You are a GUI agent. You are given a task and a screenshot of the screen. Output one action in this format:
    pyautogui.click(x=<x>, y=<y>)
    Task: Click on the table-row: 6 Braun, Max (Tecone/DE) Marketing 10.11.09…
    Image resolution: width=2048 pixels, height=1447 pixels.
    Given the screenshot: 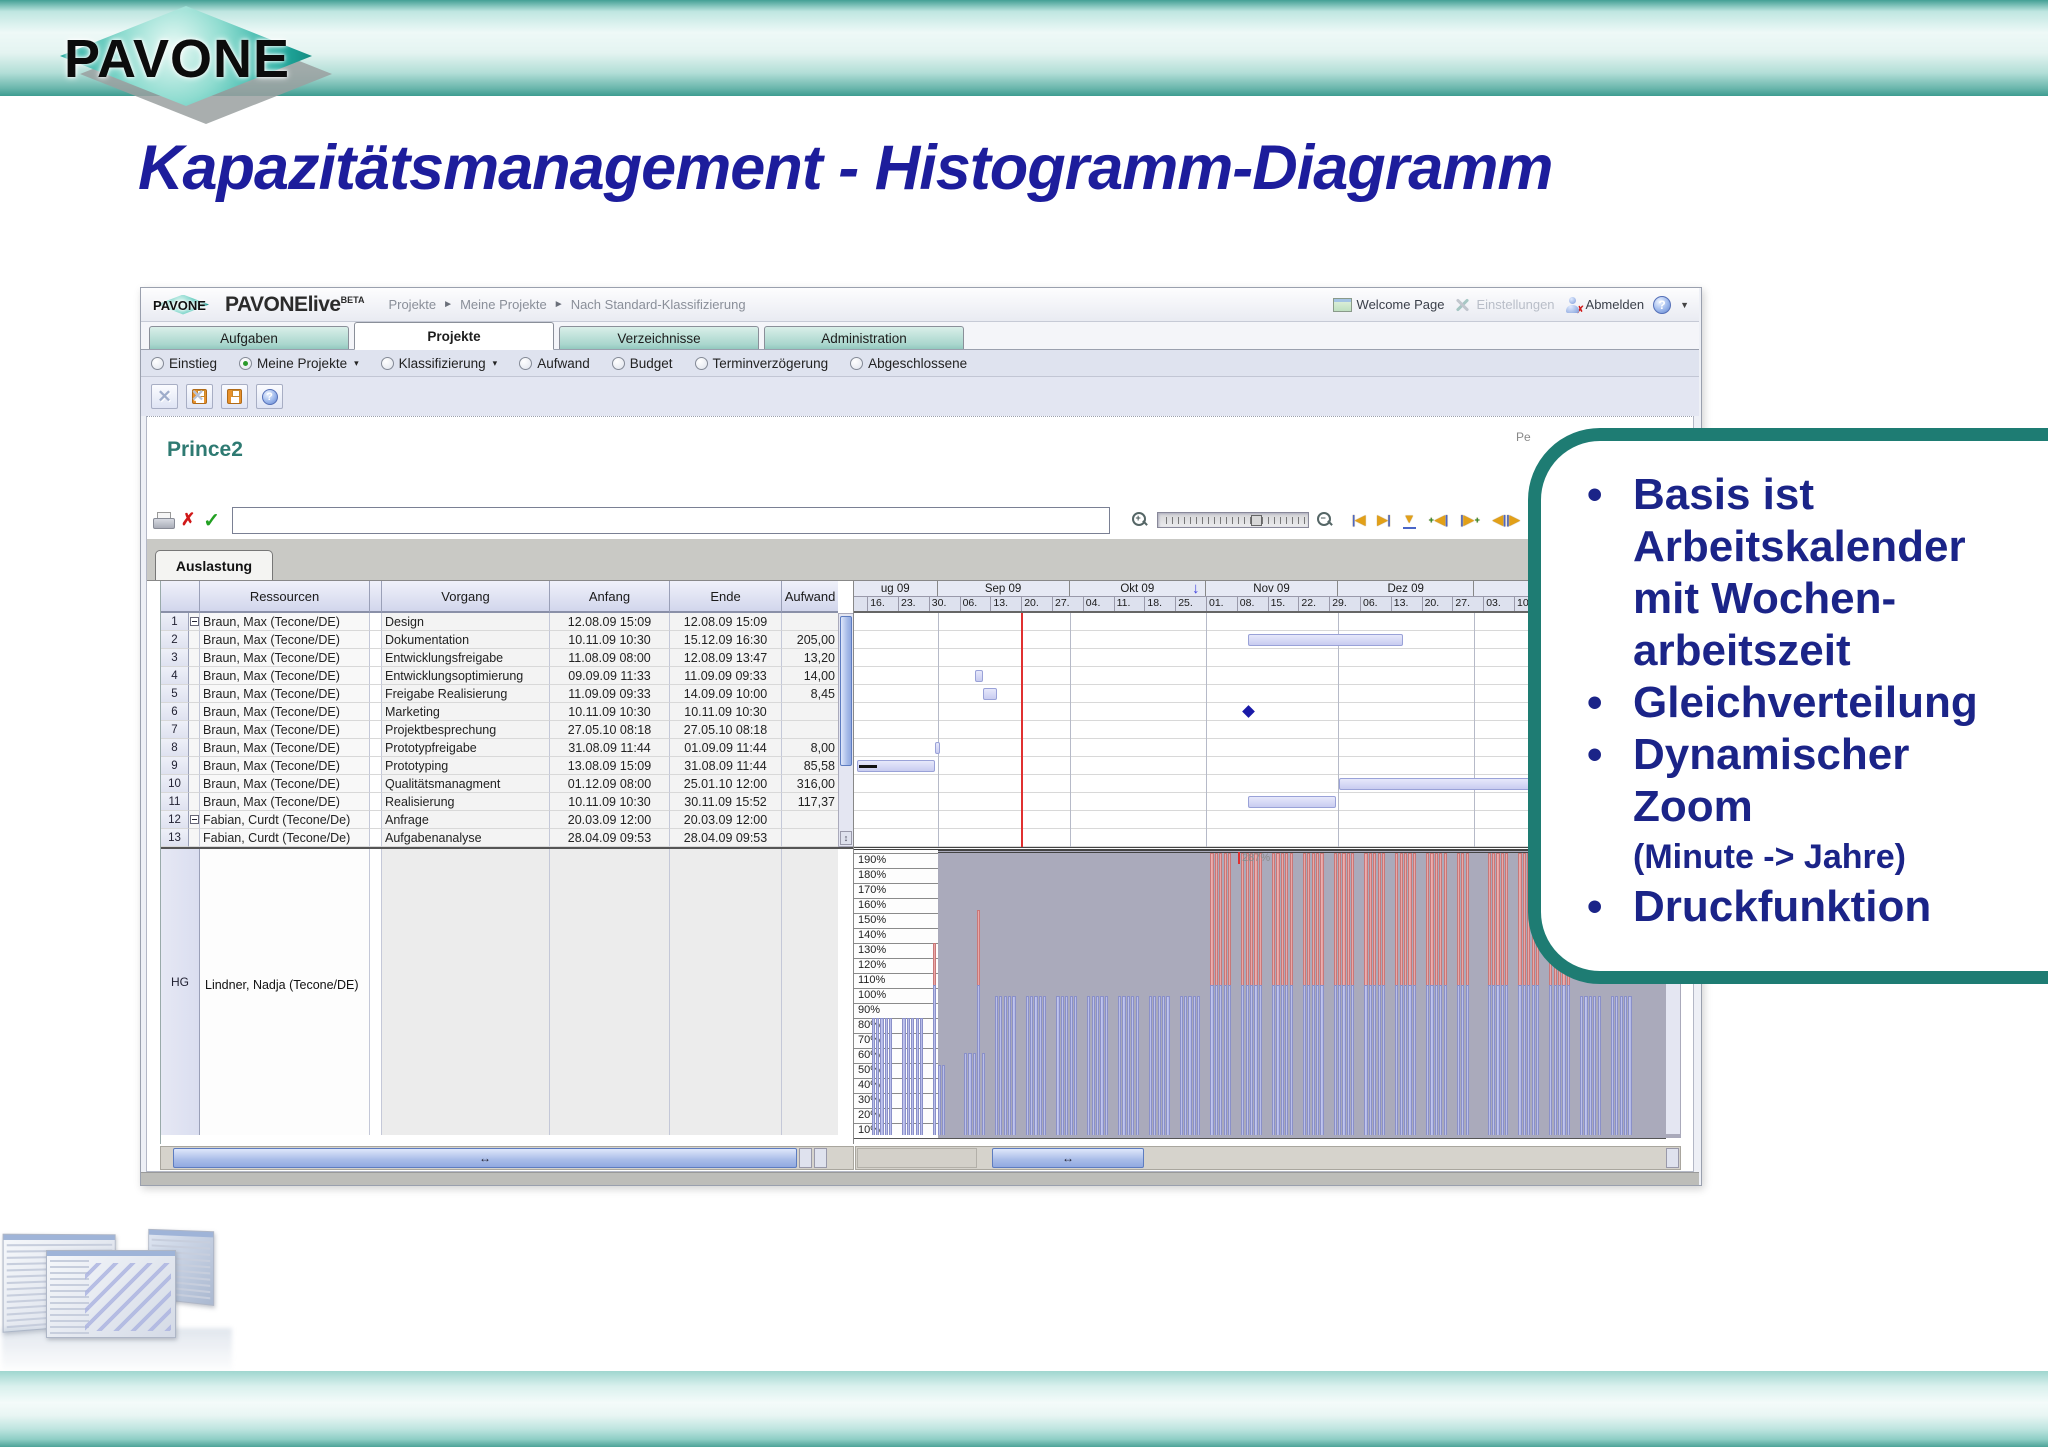 What is the action you would take?
    pyautogui.click(x=507, y=712)
    